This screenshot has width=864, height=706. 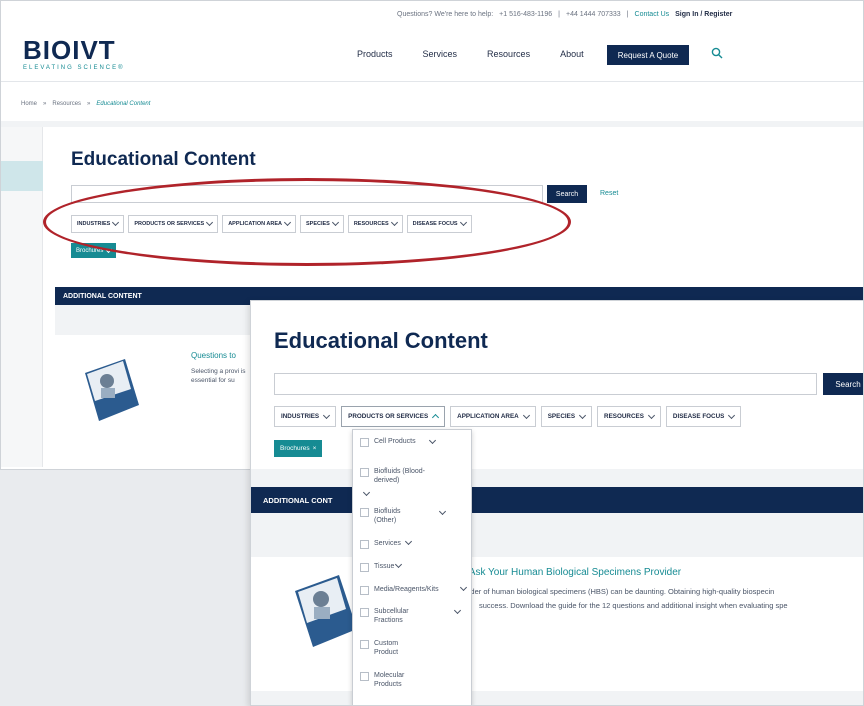 I want to click on nav-resources: Resources, so click(x=508, y=54).